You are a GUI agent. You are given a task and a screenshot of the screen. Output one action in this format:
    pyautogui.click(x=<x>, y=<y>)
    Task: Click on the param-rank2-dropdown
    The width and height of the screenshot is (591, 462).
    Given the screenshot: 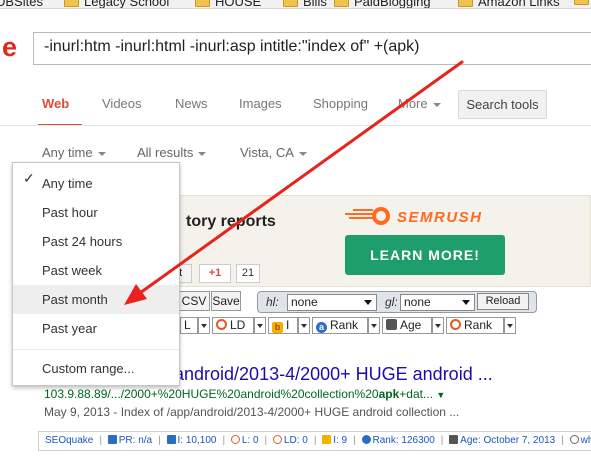 What is the action you would take?
    pyautogui.click(x=510, y=325)
    